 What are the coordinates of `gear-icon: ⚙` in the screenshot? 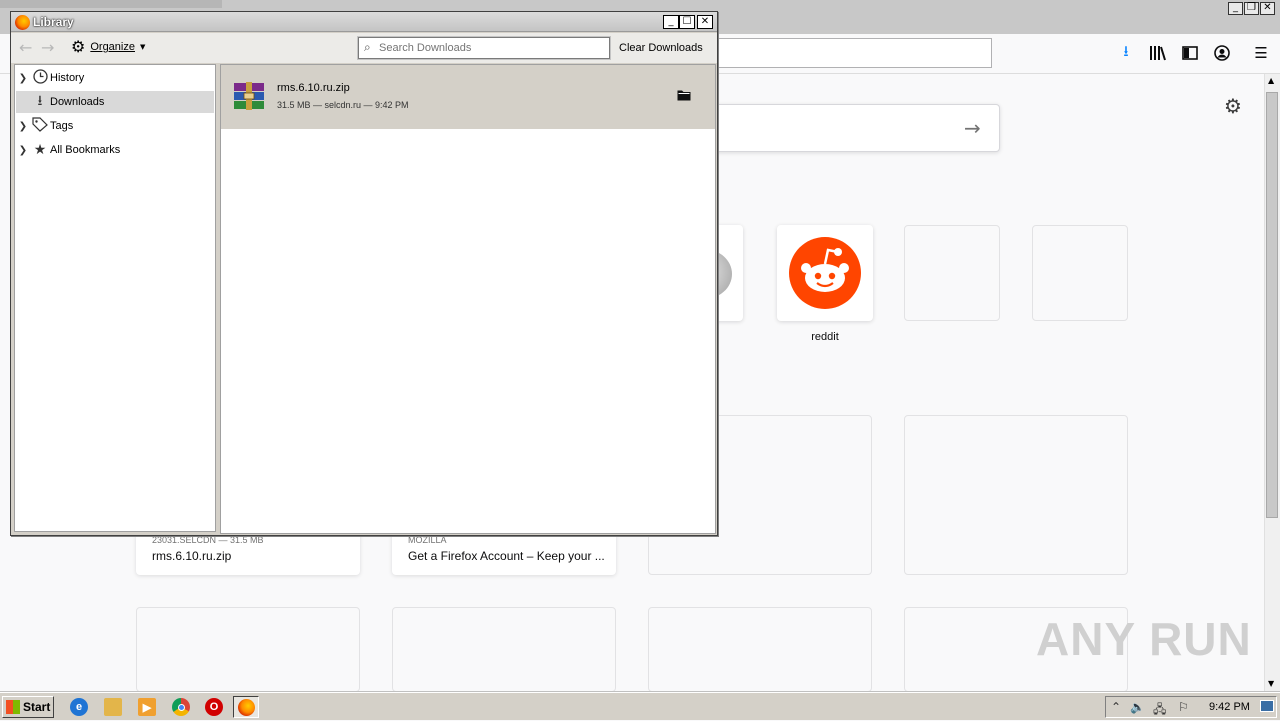 It's located at (78, 46).